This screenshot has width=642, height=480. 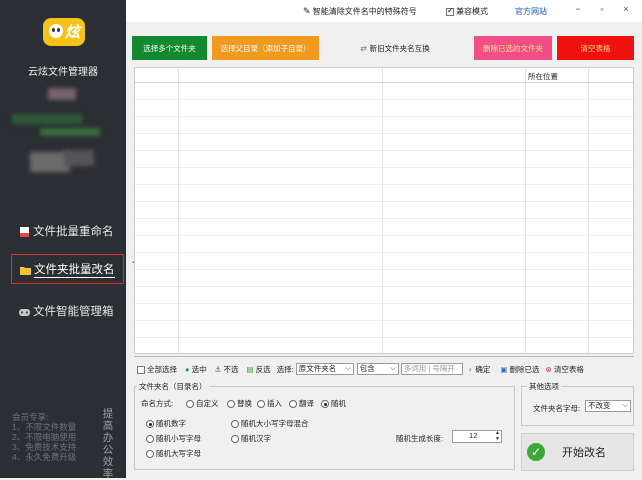 I want to click on delete-selected-button: ▣ 删除已选, so click(x=519, y=369).